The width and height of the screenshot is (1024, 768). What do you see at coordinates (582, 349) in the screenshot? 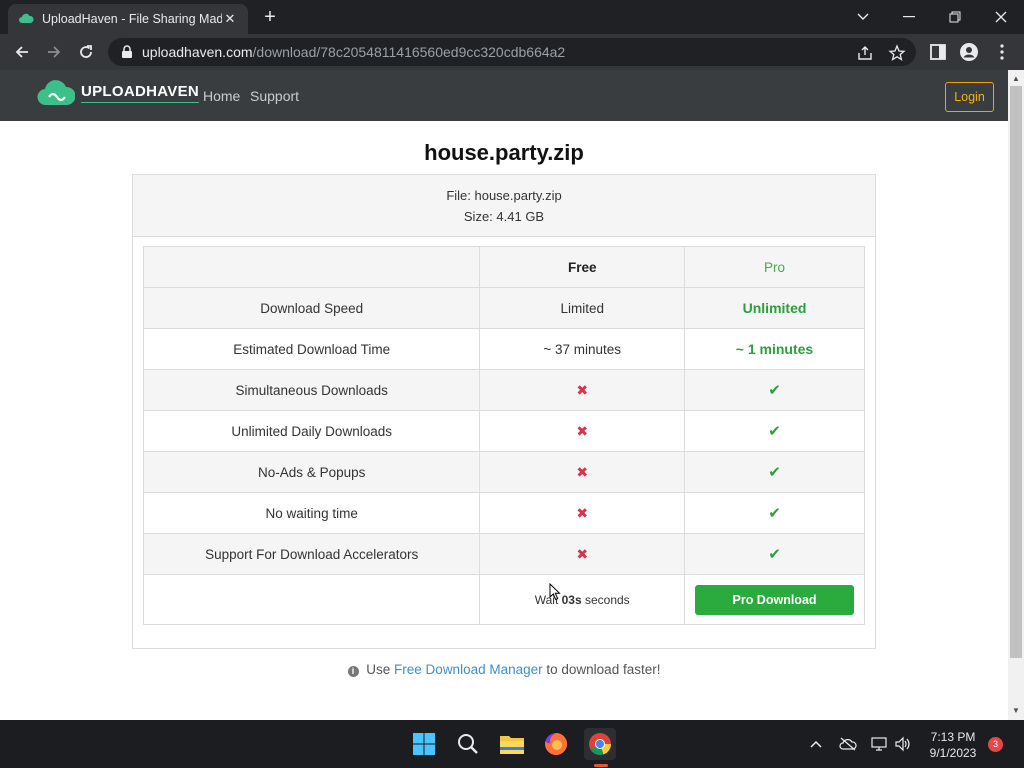
I see `free-value: ~ 37 minutes` at bounding box center [582, 349].